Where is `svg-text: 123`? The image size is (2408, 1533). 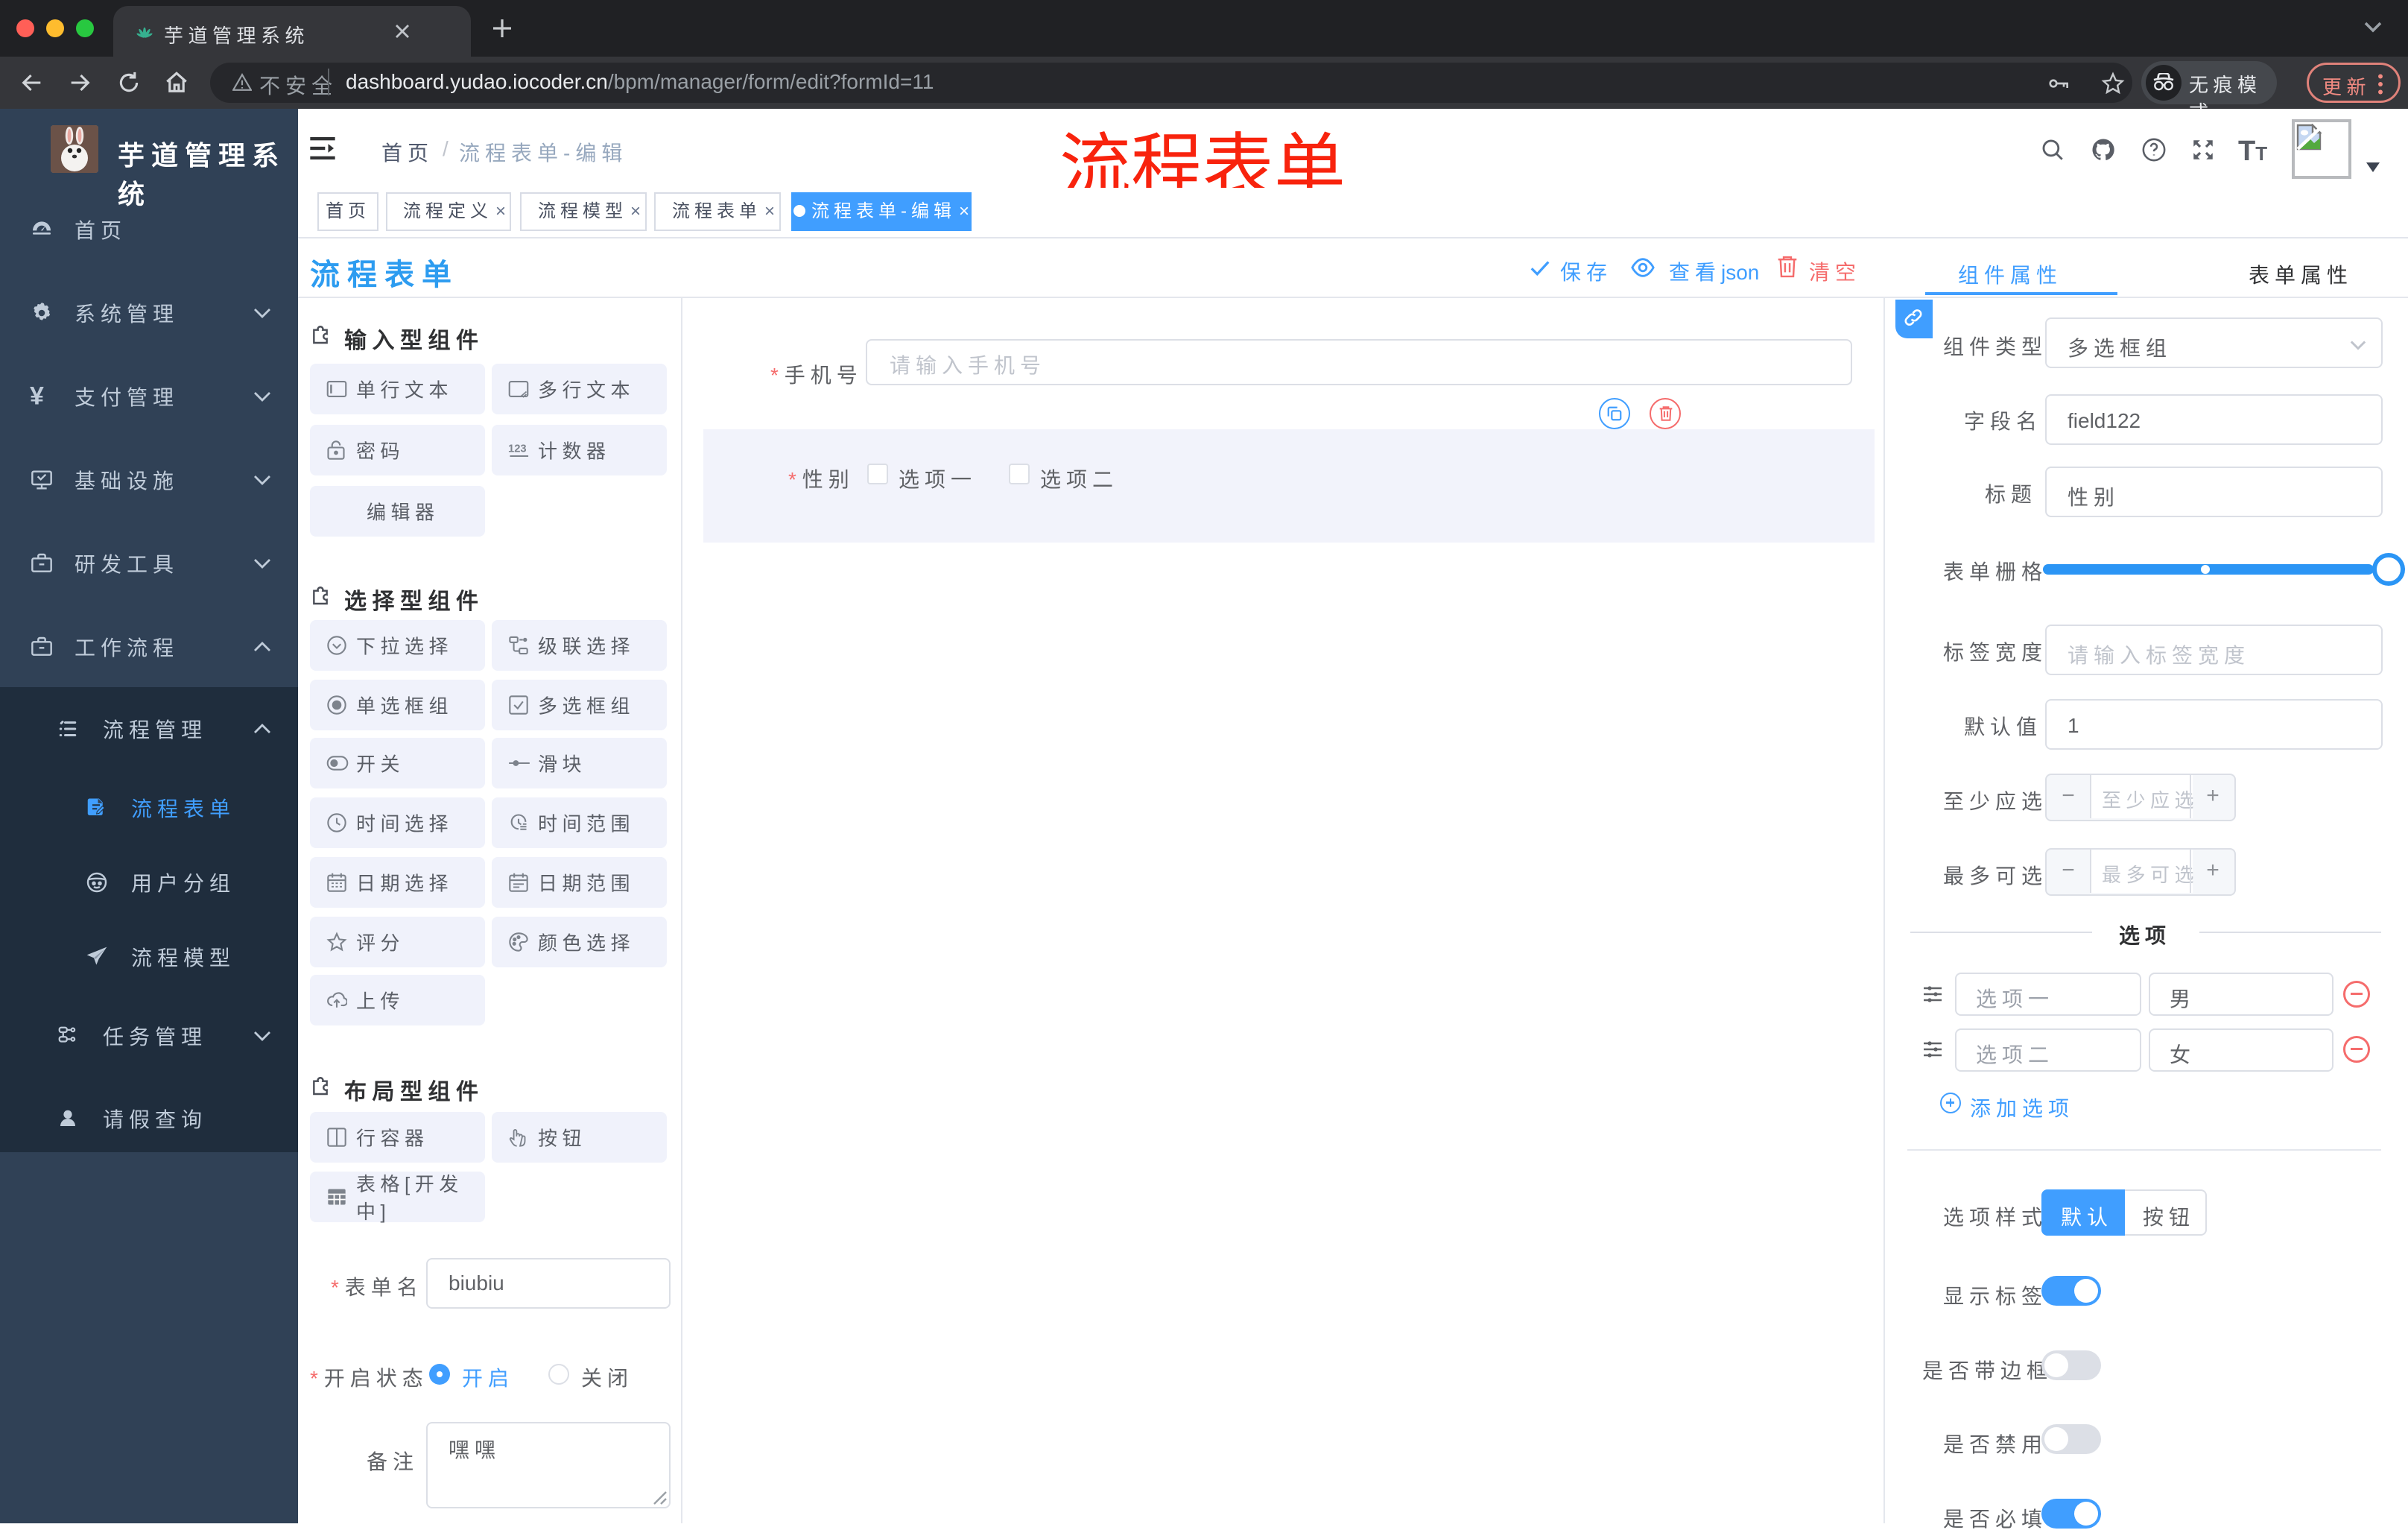
svg-text: 123 is located at coordinates (517, 449).